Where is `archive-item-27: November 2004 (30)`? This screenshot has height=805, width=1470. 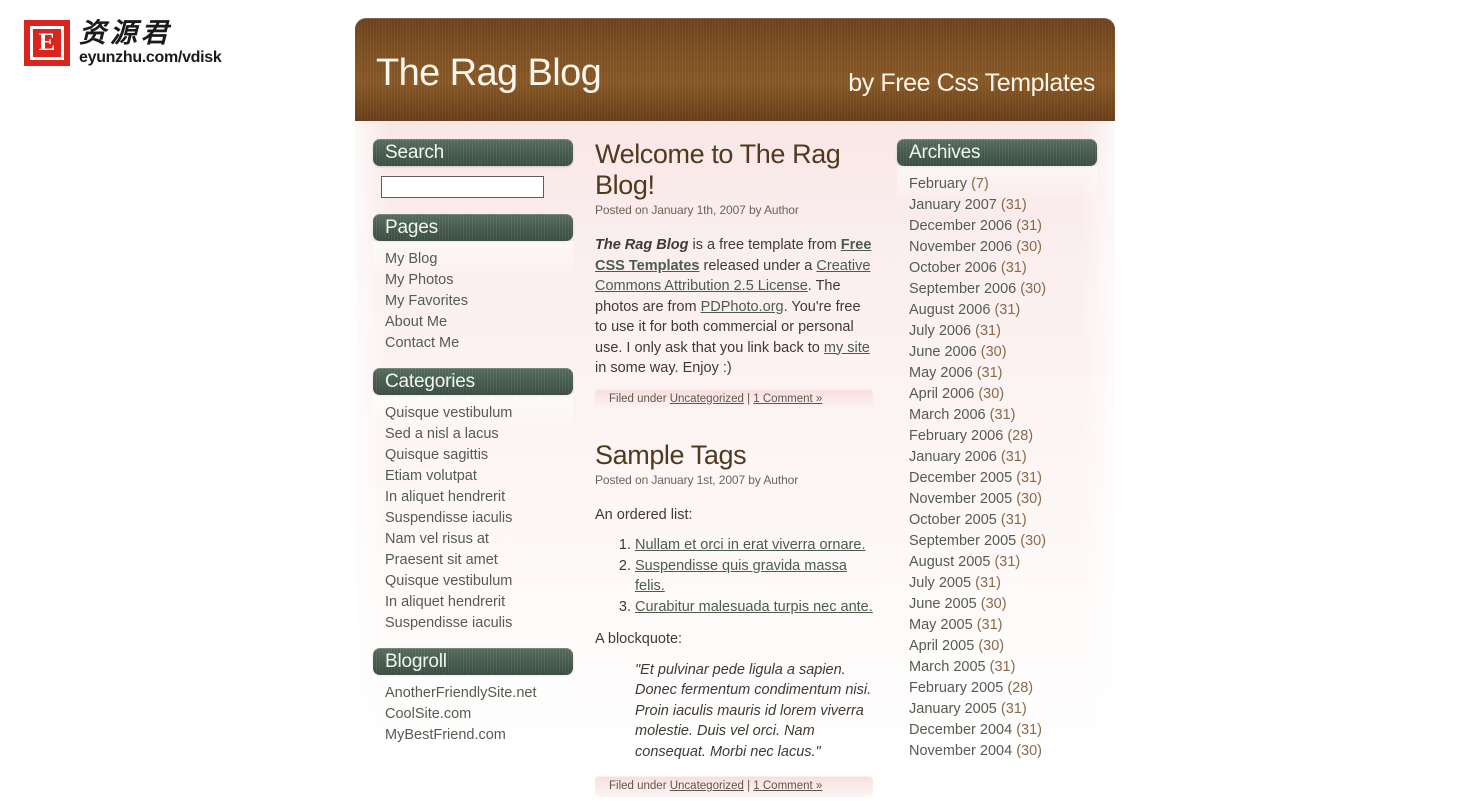 archive-item-27: November 2004 (30) is located at coordinates (1003, 751).